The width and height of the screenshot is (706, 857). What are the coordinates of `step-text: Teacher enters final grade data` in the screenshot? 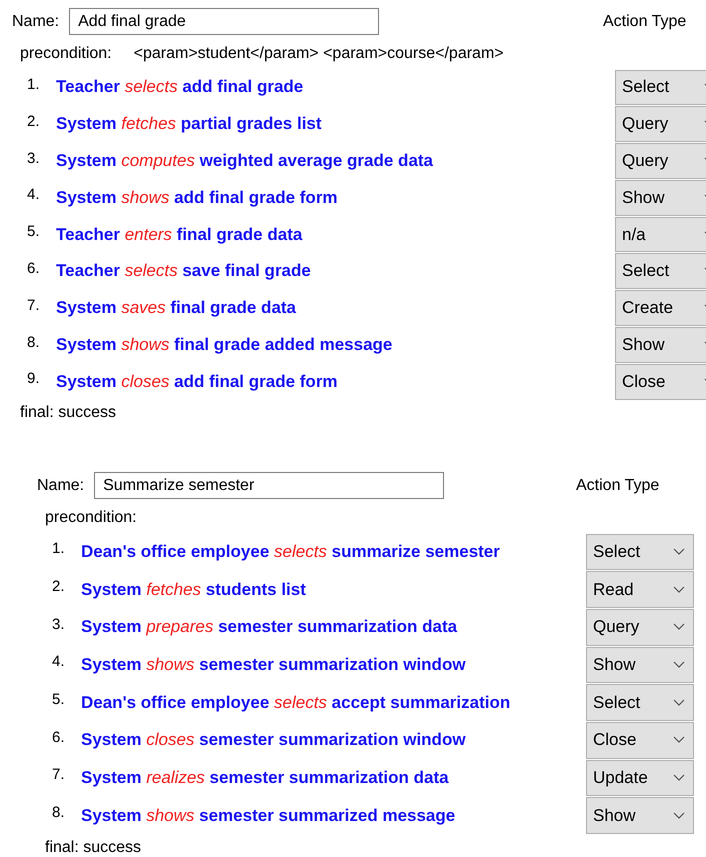 It's located at (180, 234).